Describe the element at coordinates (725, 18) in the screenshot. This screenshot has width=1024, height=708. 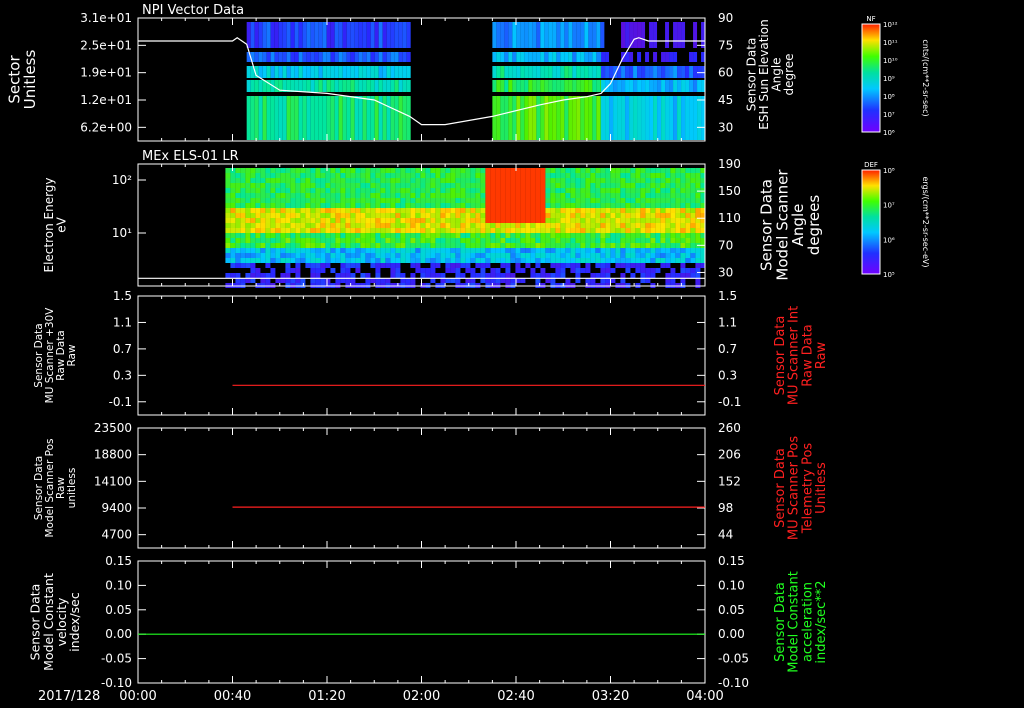
I see `right-tick-label: 90` at that location.